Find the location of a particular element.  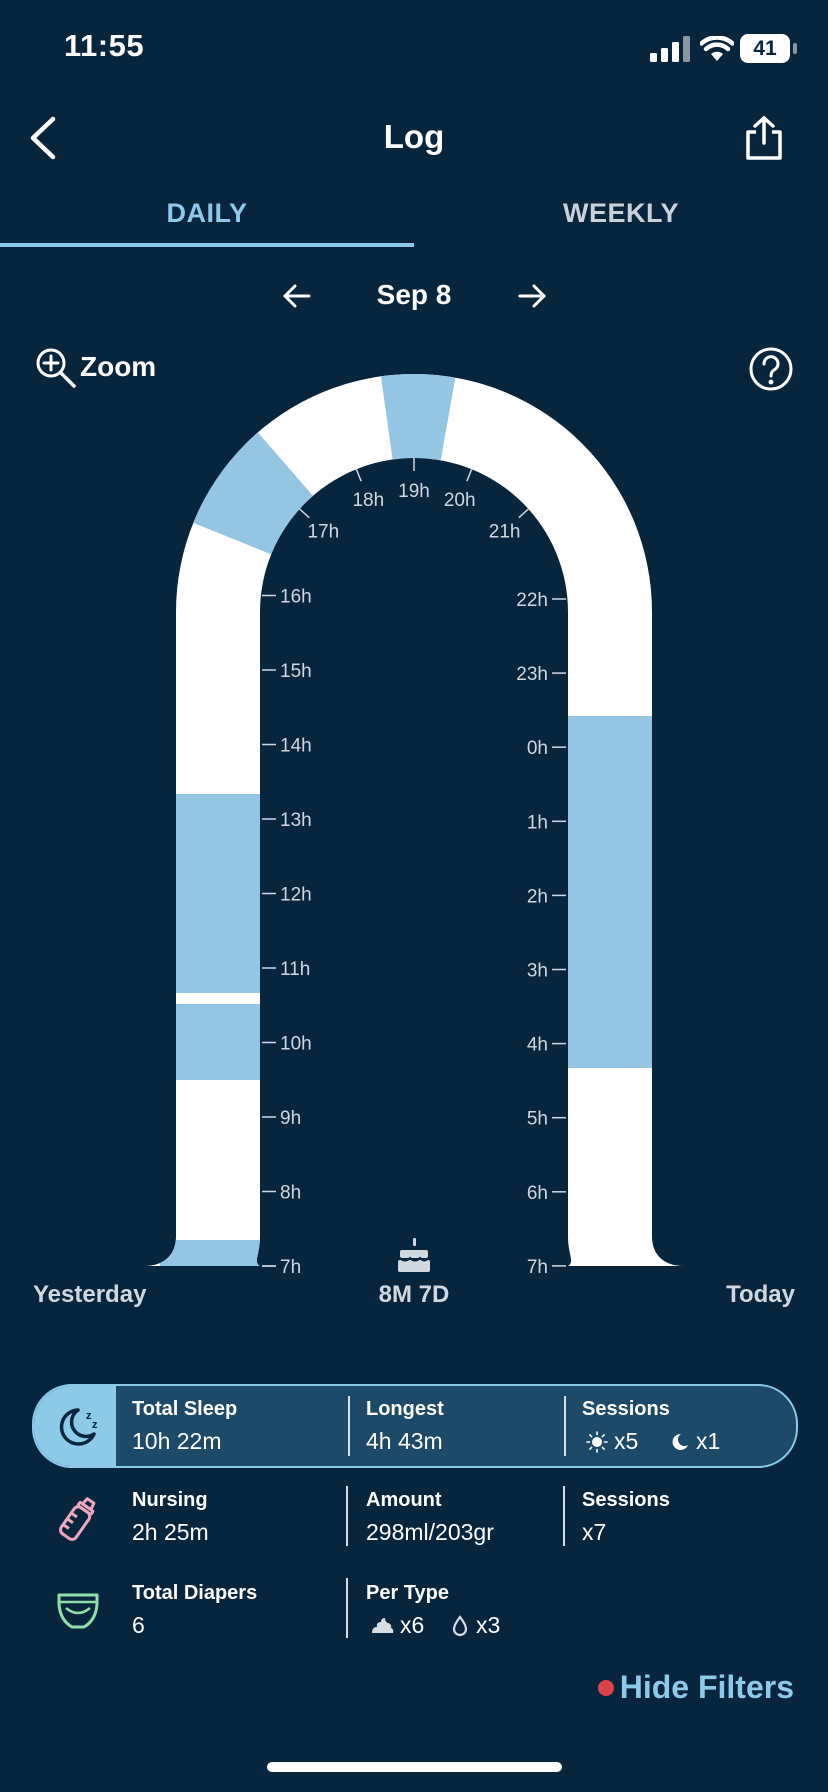

hour-label: 19h is located at coordinates (414, 491).